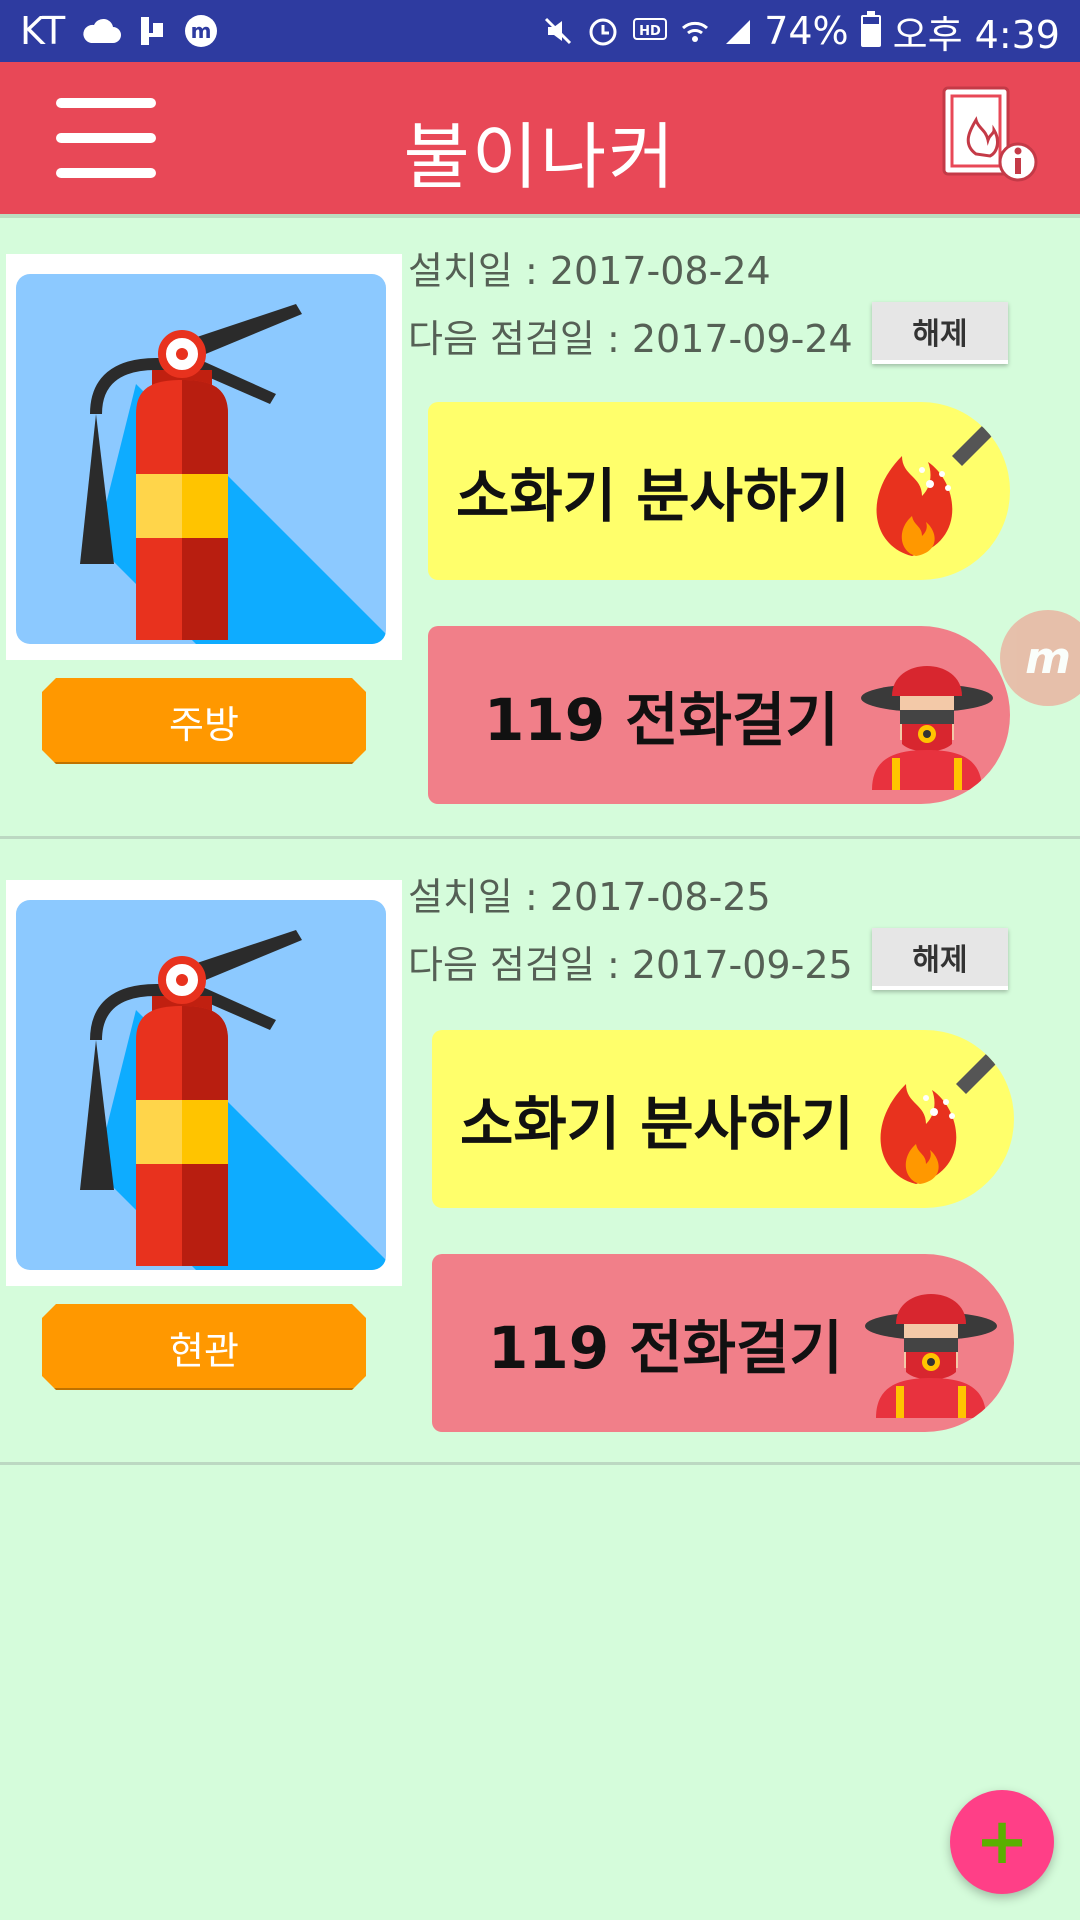 This screenshot has height=1920, width=1080. Describe the element at coordinates (976, 34) in the screenshot. I see `clock: 오후 4:39` at that location.